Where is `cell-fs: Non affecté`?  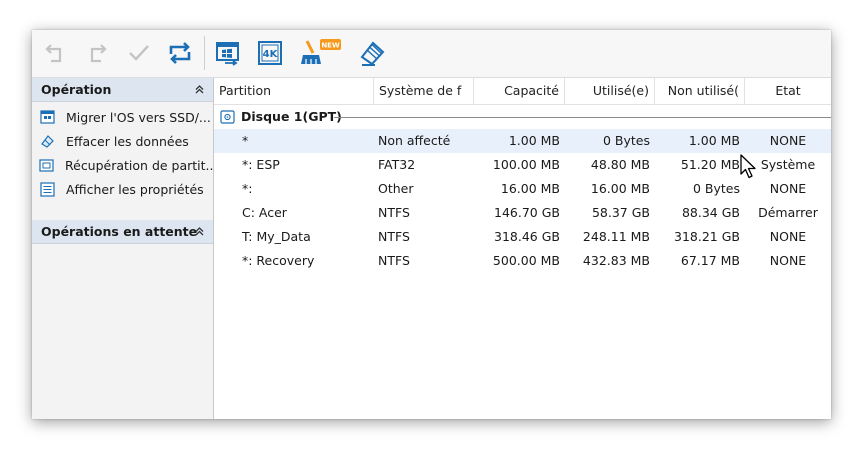 cell-fs: Non affecté is located at coordinates (414, 140).